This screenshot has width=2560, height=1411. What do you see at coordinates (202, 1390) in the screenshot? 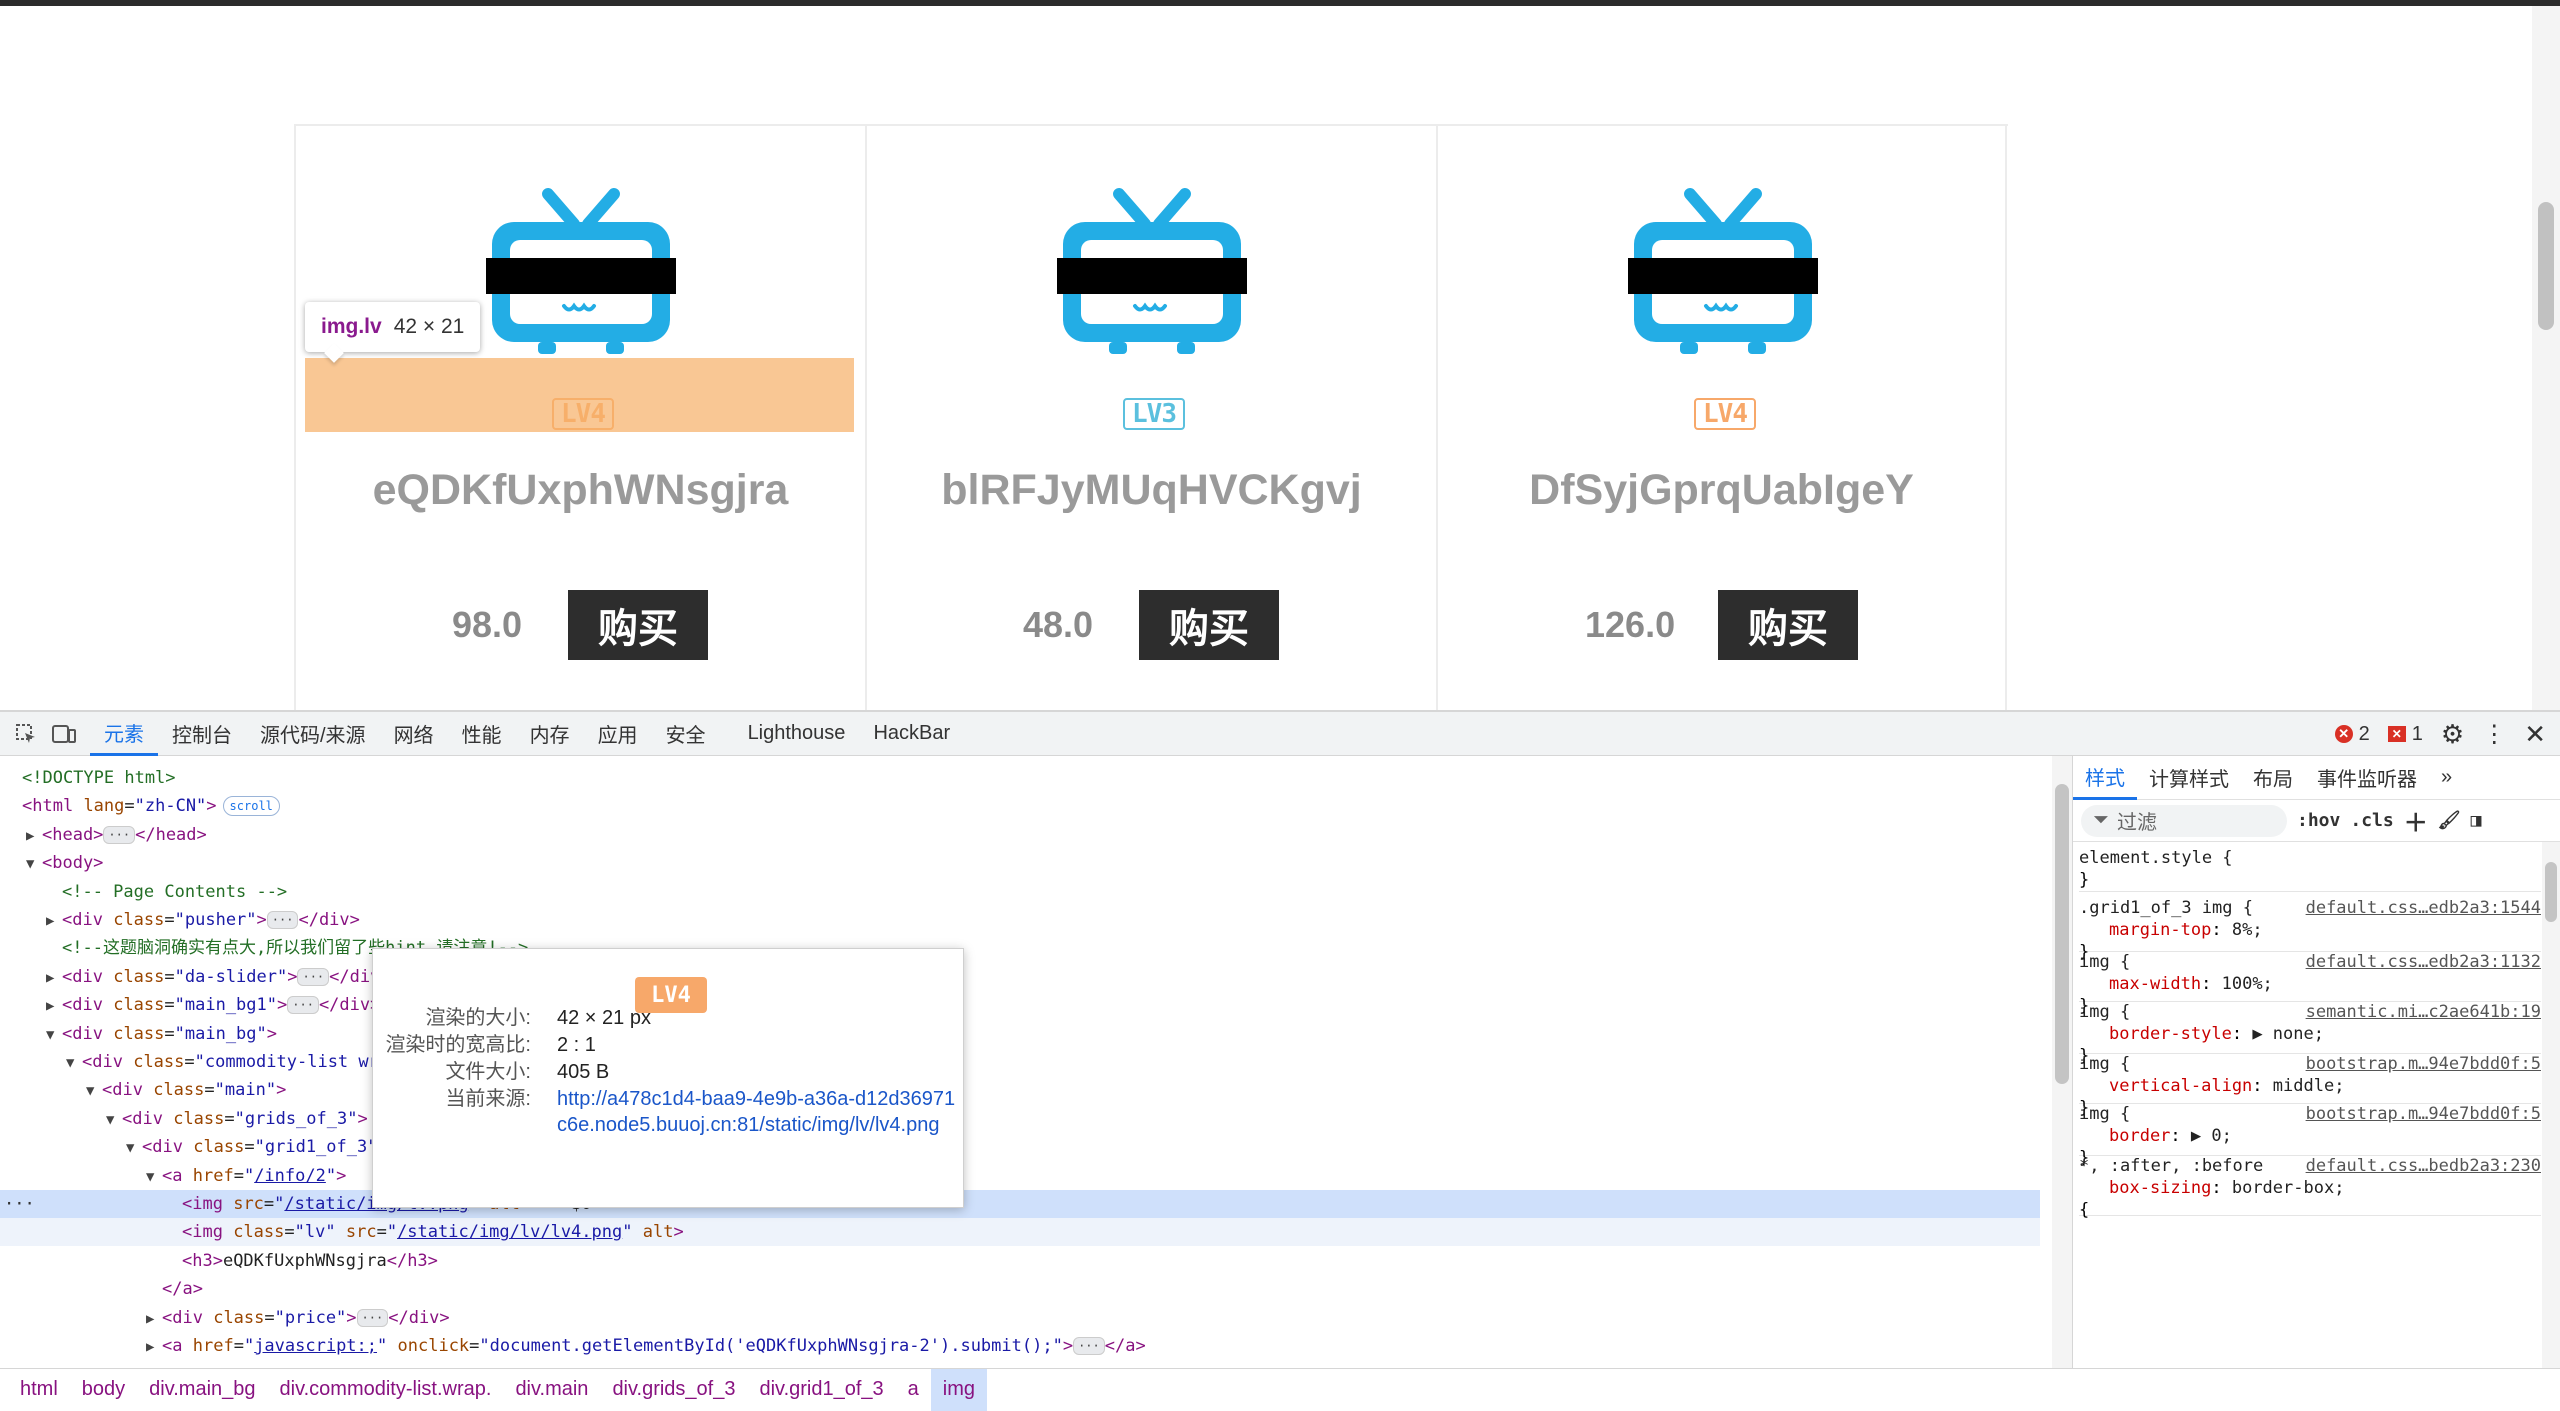
I see `breadcrumb-item: div.main_bg` at bounding box center [202, 1390].